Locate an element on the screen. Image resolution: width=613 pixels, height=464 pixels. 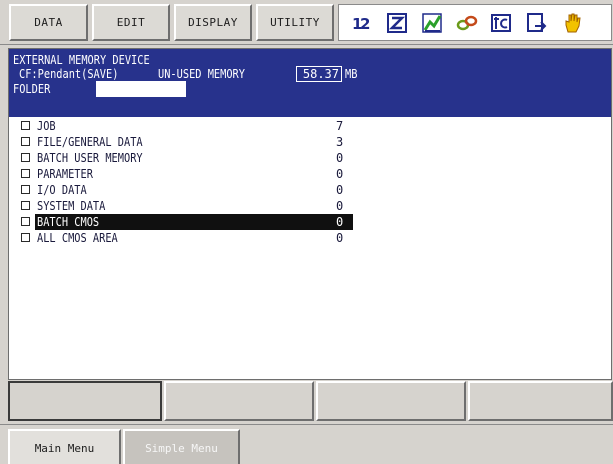
list-item: BATCH USER MEMORY 0 is located at coordinates (310, 158).